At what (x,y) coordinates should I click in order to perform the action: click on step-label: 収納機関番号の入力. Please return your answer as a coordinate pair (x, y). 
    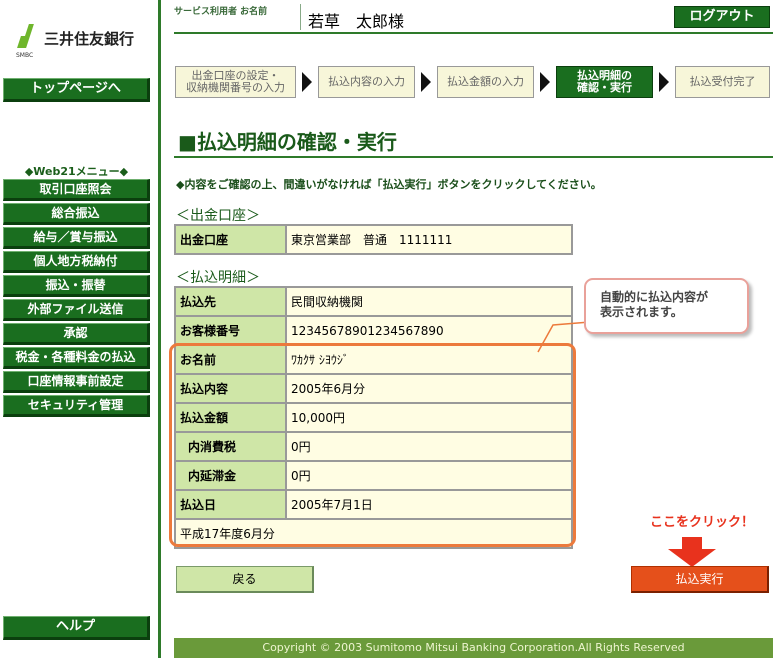
    Looking at the image, I should click on (235, 87).